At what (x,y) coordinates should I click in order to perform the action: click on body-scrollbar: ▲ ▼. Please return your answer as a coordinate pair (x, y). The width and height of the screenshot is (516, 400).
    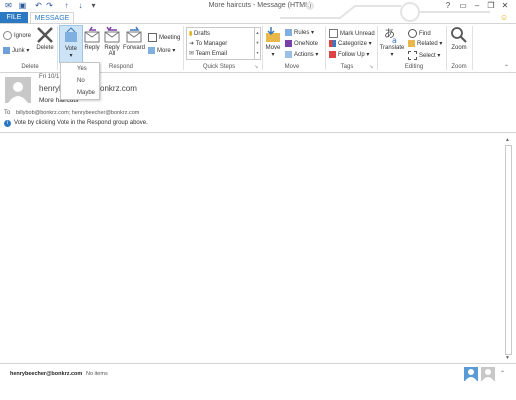
    Looking at the image, I should click on (507, 249).